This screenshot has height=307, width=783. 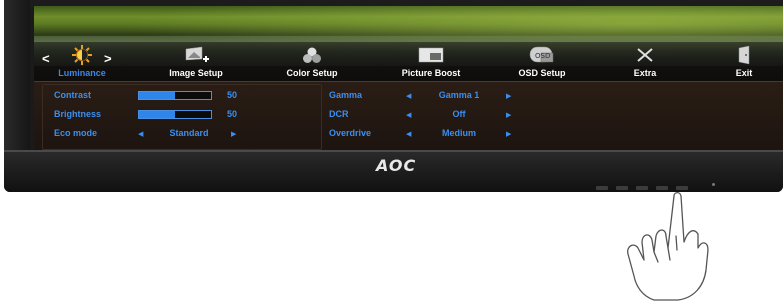 I want to click on color-setup-icon, so click(x=312, y=55).